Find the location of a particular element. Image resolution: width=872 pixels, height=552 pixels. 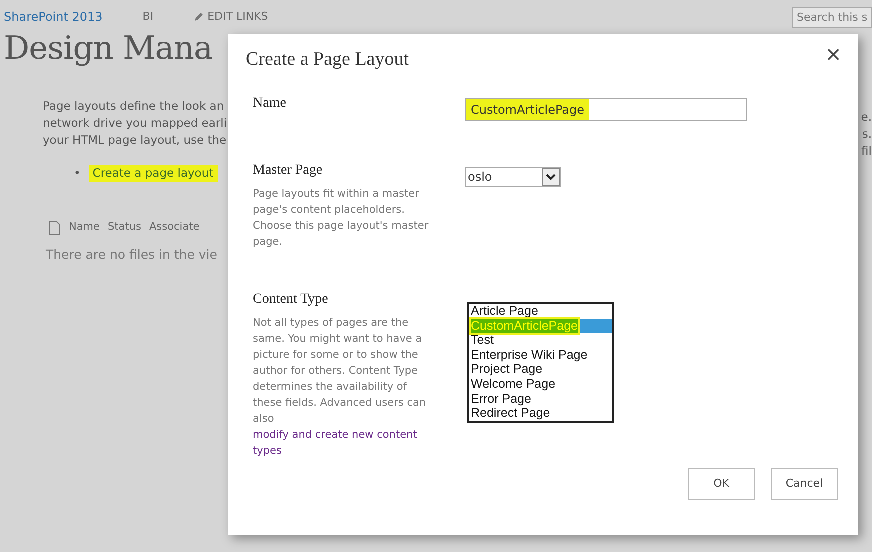

column-header: Status is located at coordinates (125, 228).